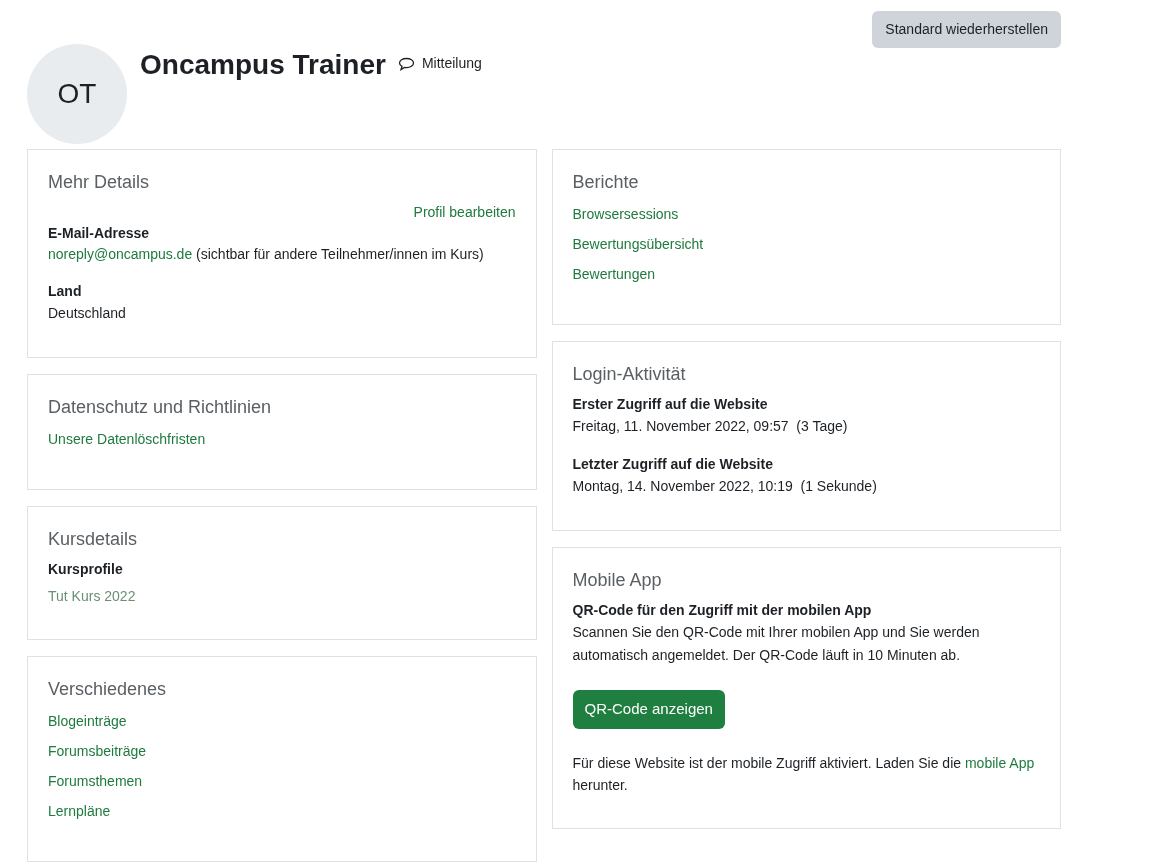  What do you see at coordinates (725, 486) in the screenshot?
I see `field-value: Montag, 14. November 2022, 10:19 (1 Sekunde)` at bounding box center [725, 486].